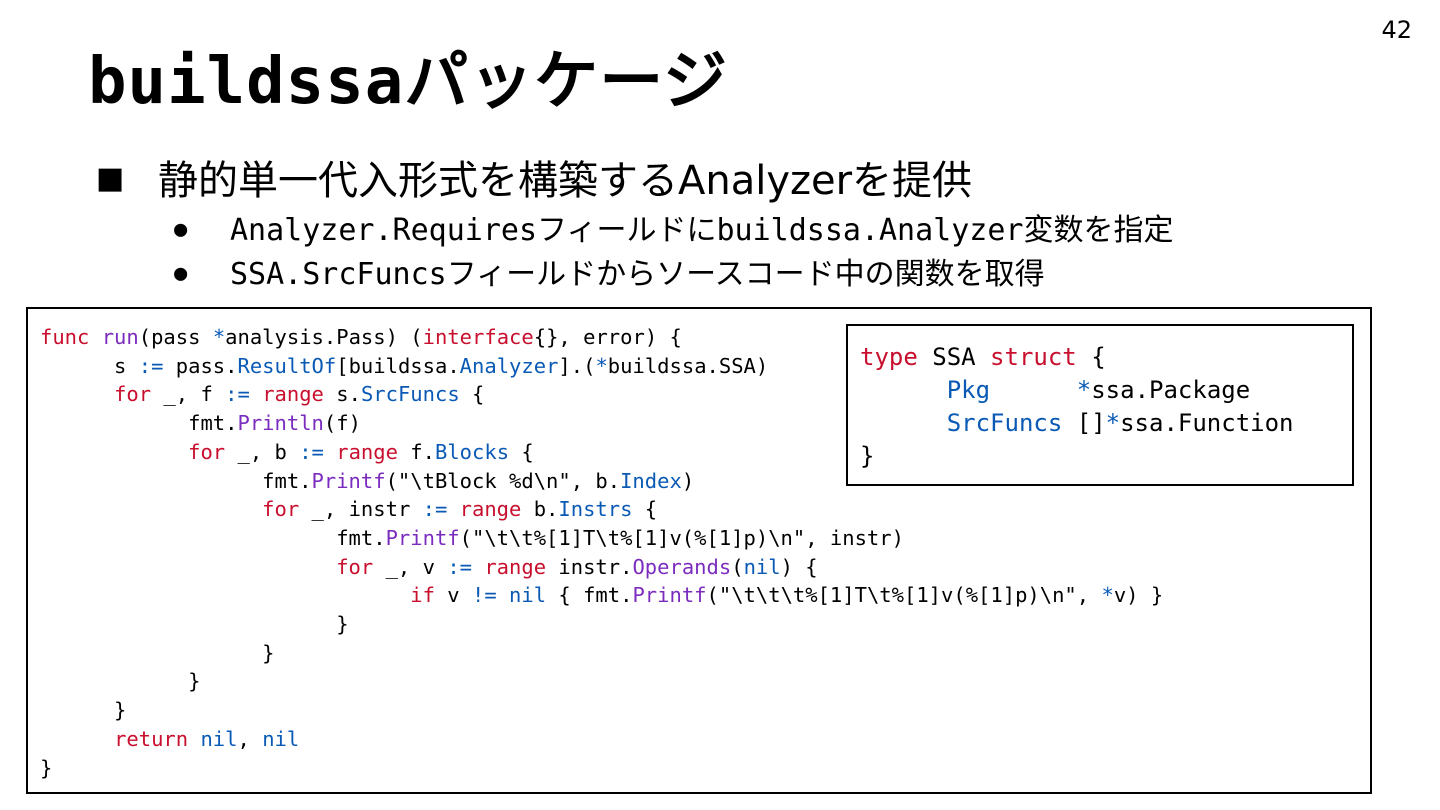  Describe the element at coordinates (367, 480) in the screenshot. I see `code-main-line: fmt.Printf("\tBlock %d\n", b.Index)` at that location.